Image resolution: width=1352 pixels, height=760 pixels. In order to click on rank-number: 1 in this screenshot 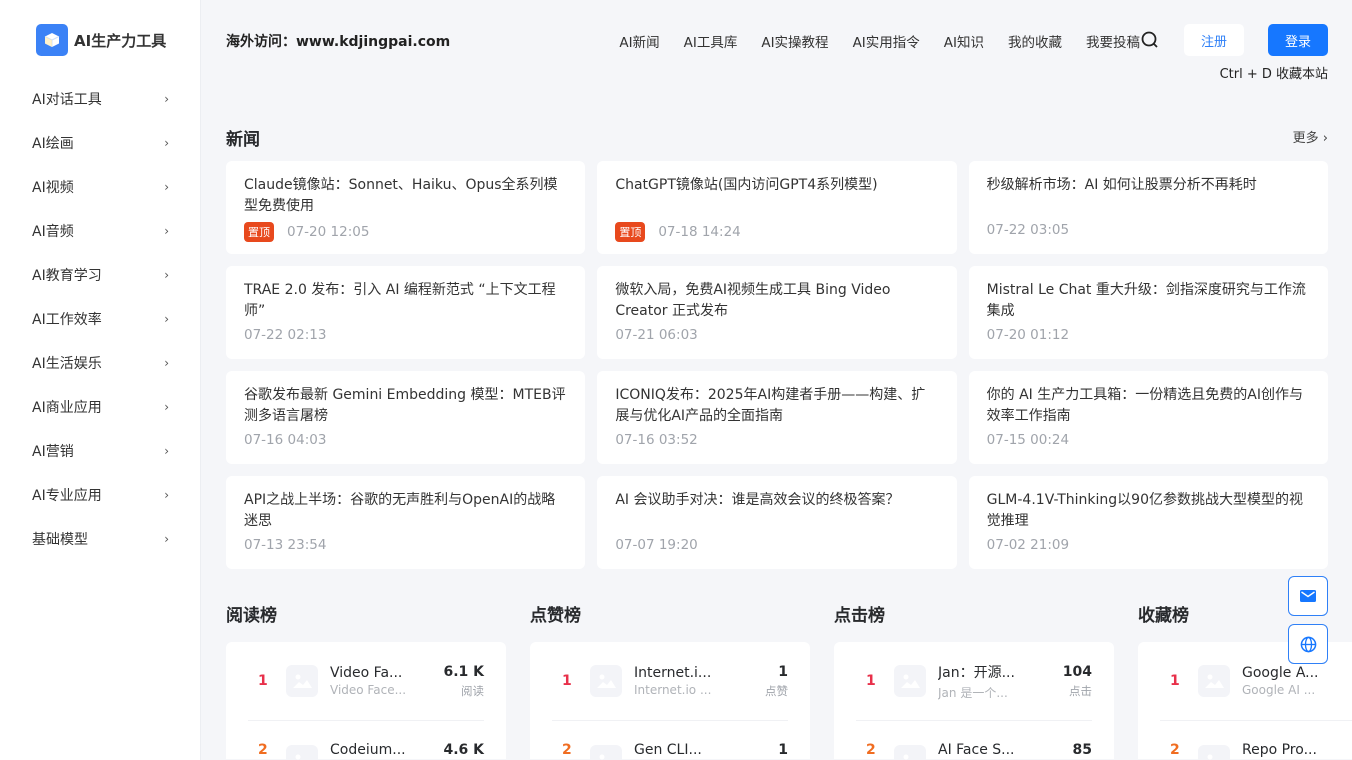, I will do `click(1175, 681)`.